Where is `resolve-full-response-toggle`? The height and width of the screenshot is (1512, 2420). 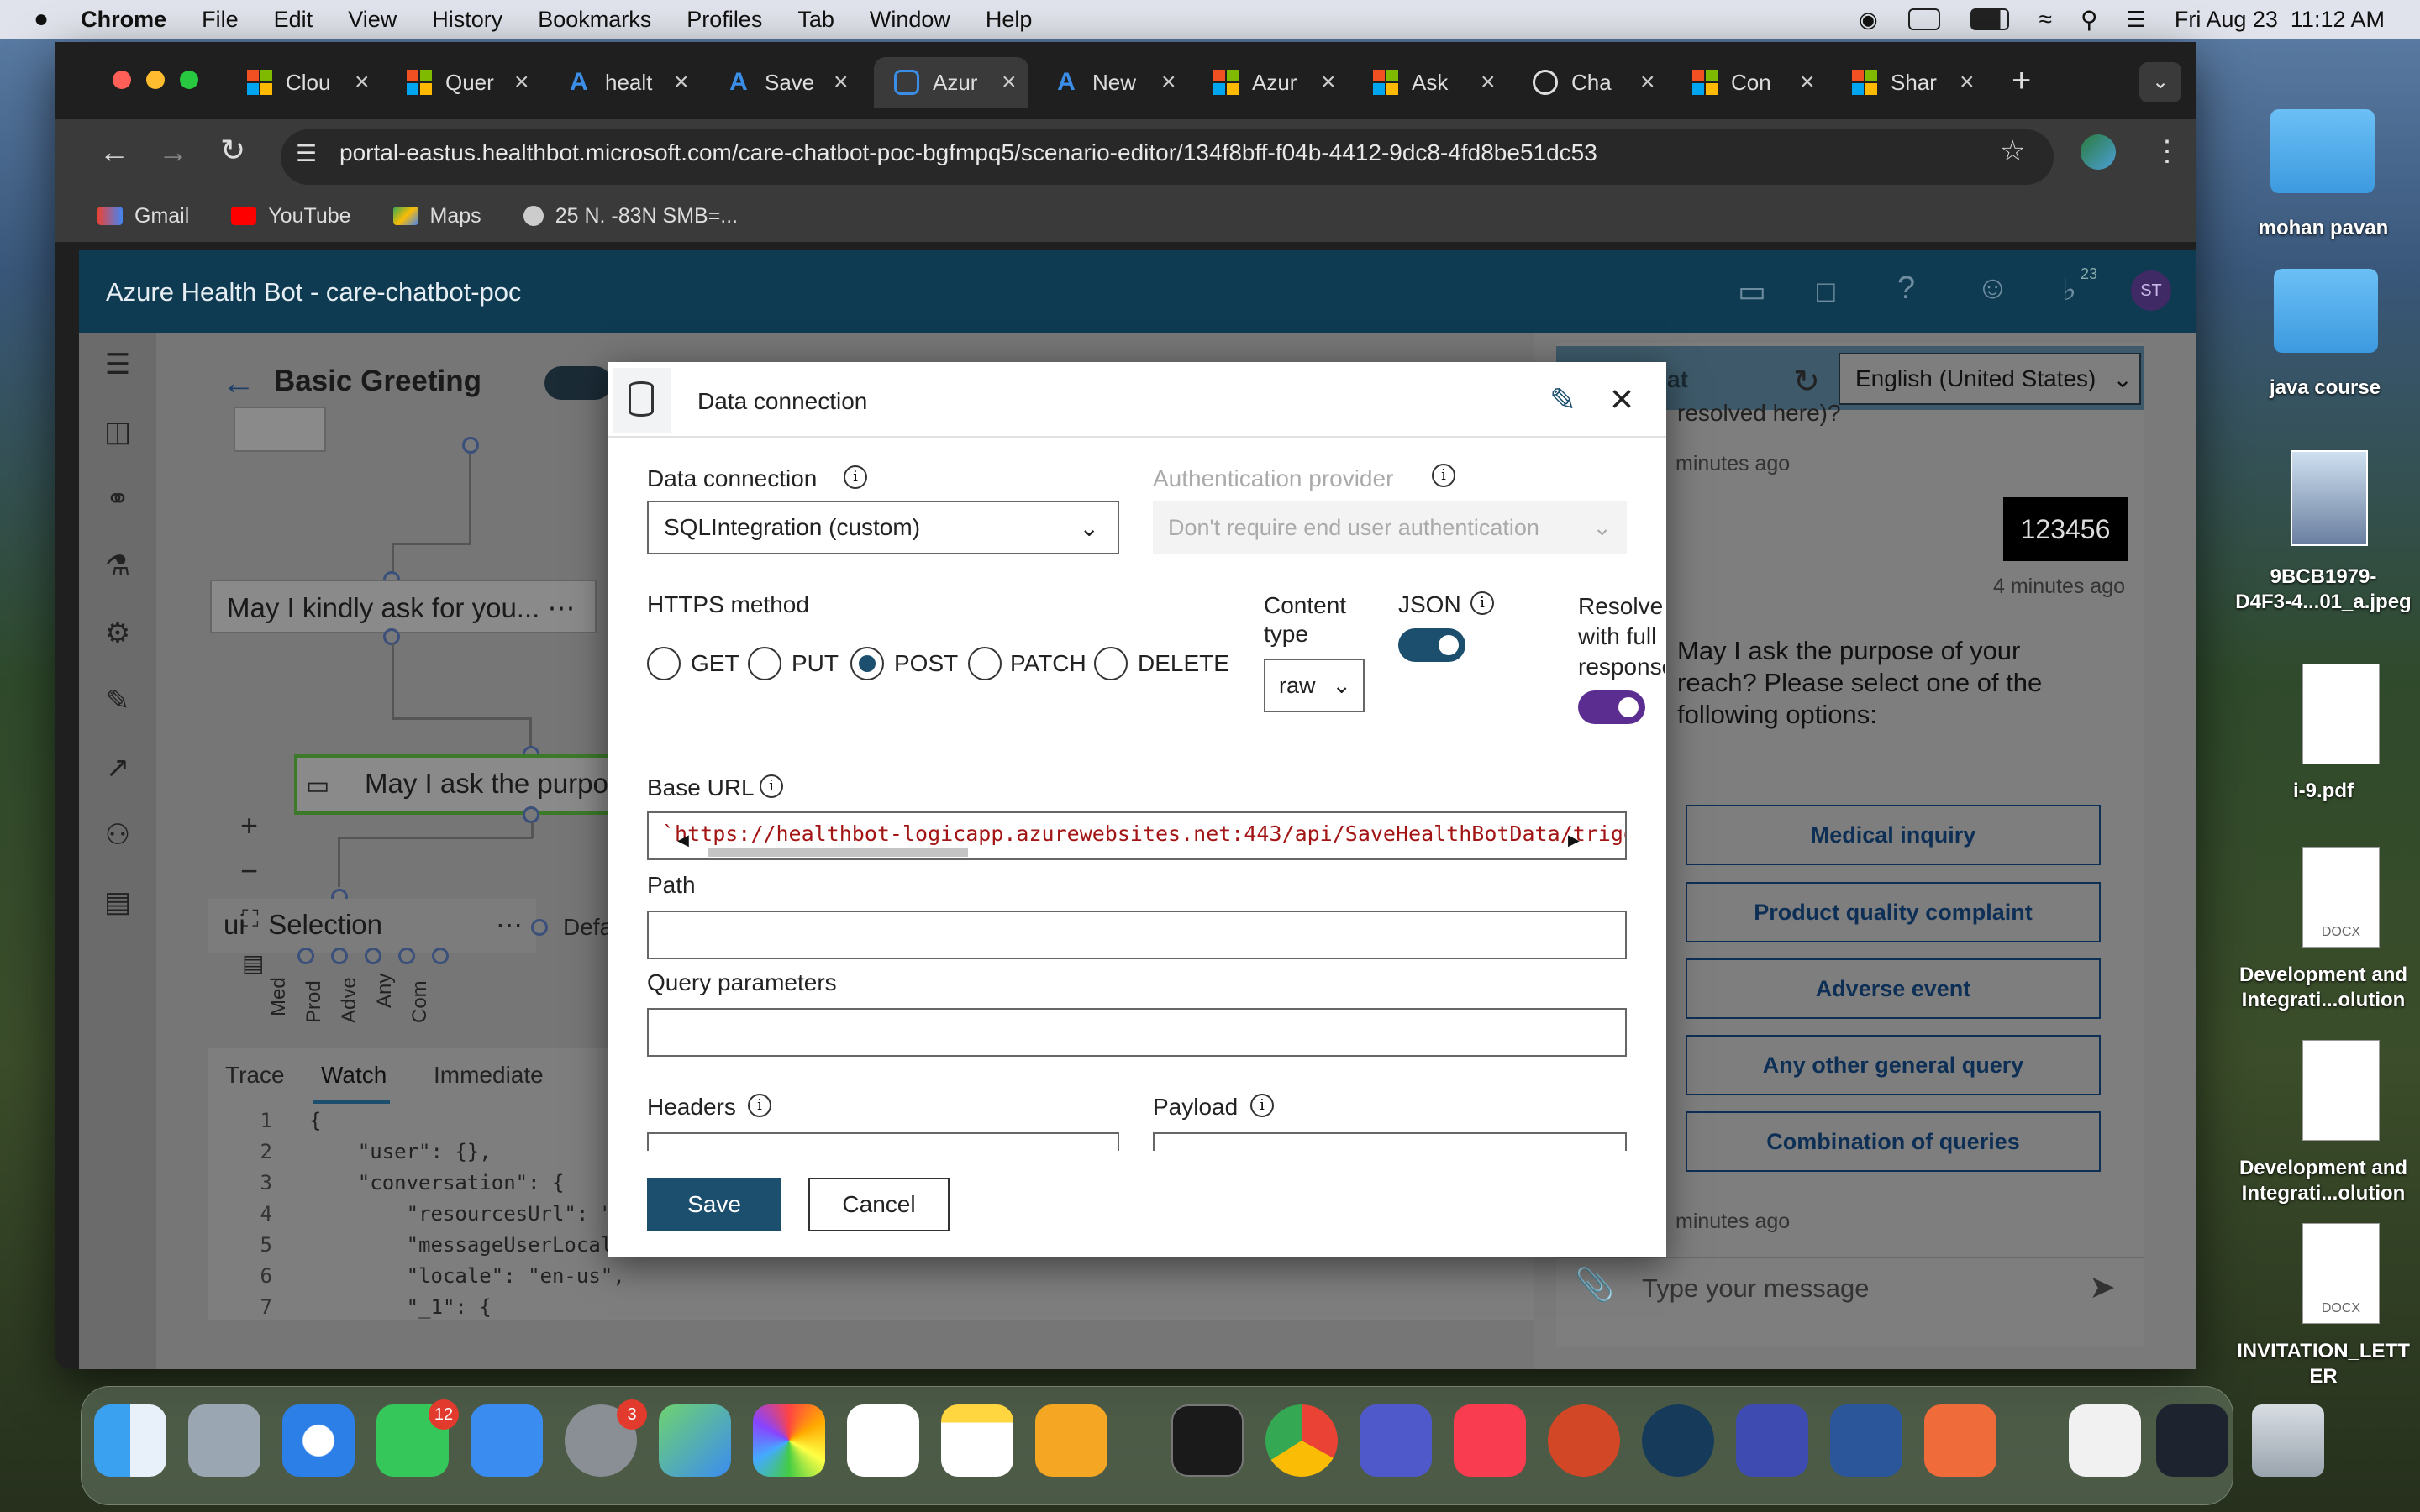
resolve-full-response-toggle is located at coordinates (1612, 707).